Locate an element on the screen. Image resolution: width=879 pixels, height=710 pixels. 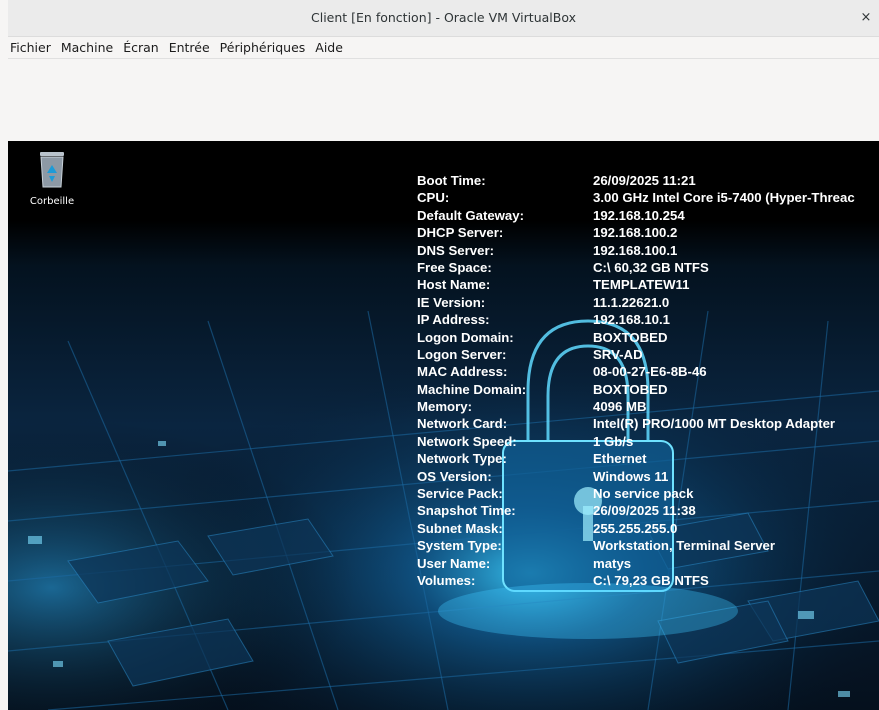
bginfo-row: DNS Server: 192.168.100.1 is located at coordinates (648, 250).